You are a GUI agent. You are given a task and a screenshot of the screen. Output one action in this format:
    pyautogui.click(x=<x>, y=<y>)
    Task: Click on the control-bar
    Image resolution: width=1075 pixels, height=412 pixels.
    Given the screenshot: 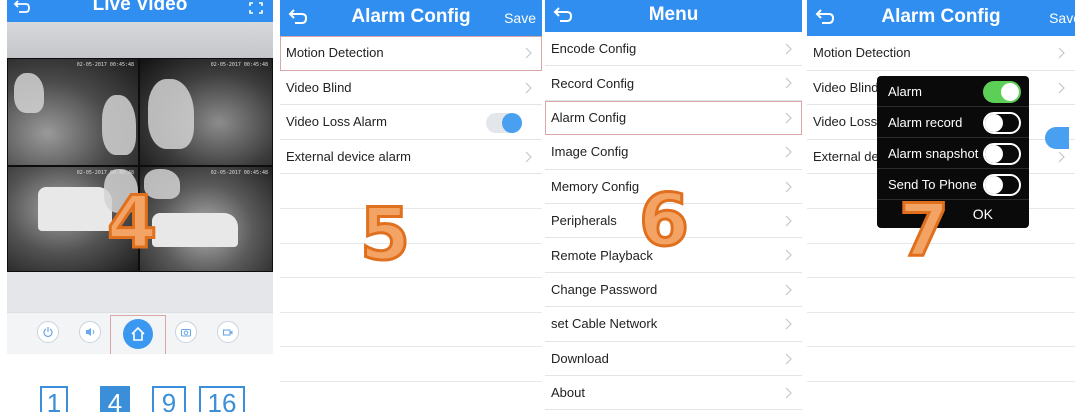 What is the action you would take?
    pyautogui.click(x=140, y=335)
    